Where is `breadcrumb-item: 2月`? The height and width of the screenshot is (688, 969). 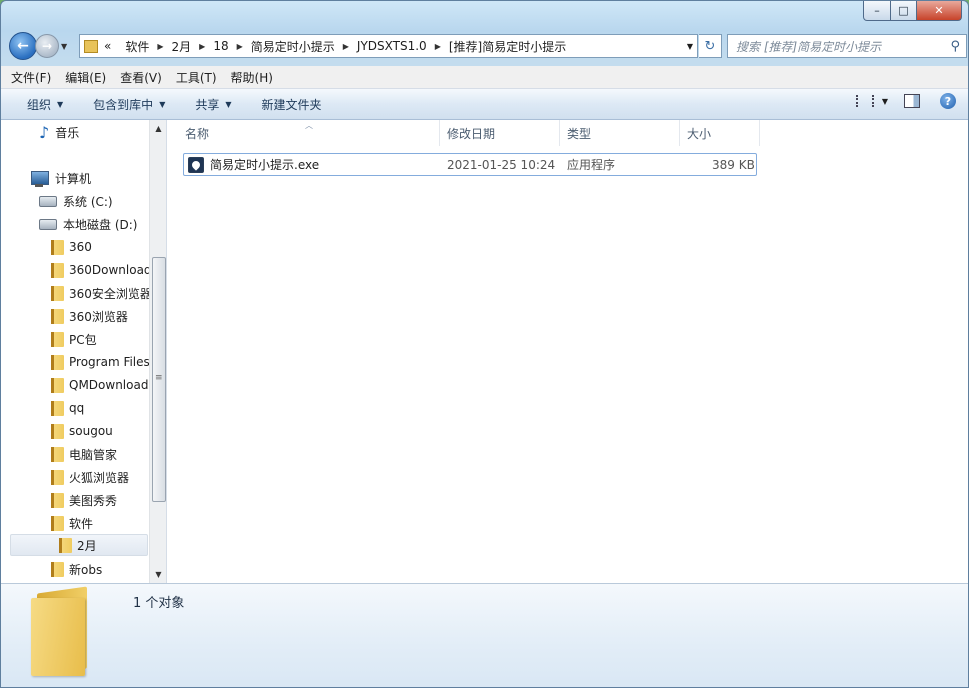
breadcrumb-item: 2月 is located at coordinates (182, 46).